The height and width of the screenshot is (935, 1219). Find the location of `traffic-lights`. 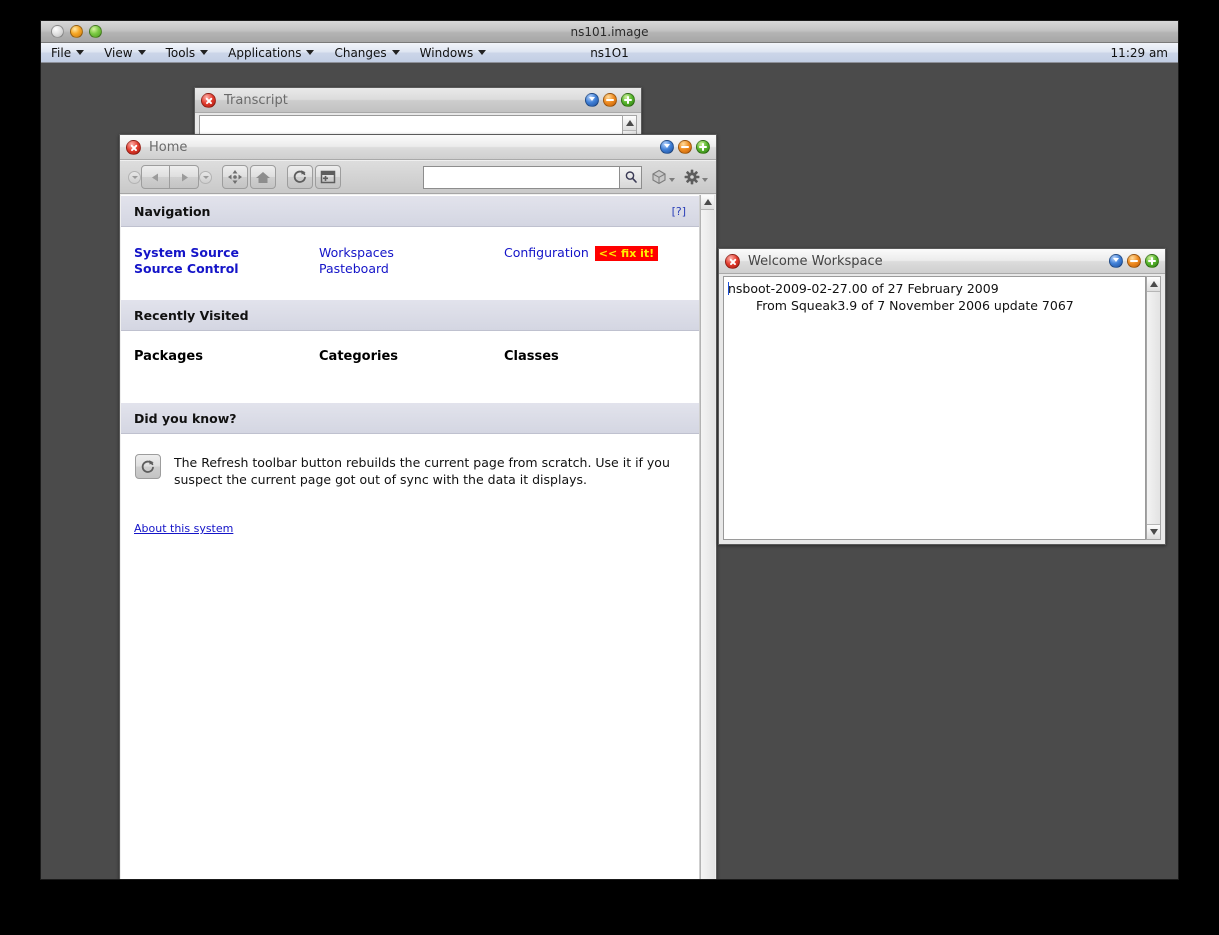

traffic-lights is located at coordinates (76, 31).